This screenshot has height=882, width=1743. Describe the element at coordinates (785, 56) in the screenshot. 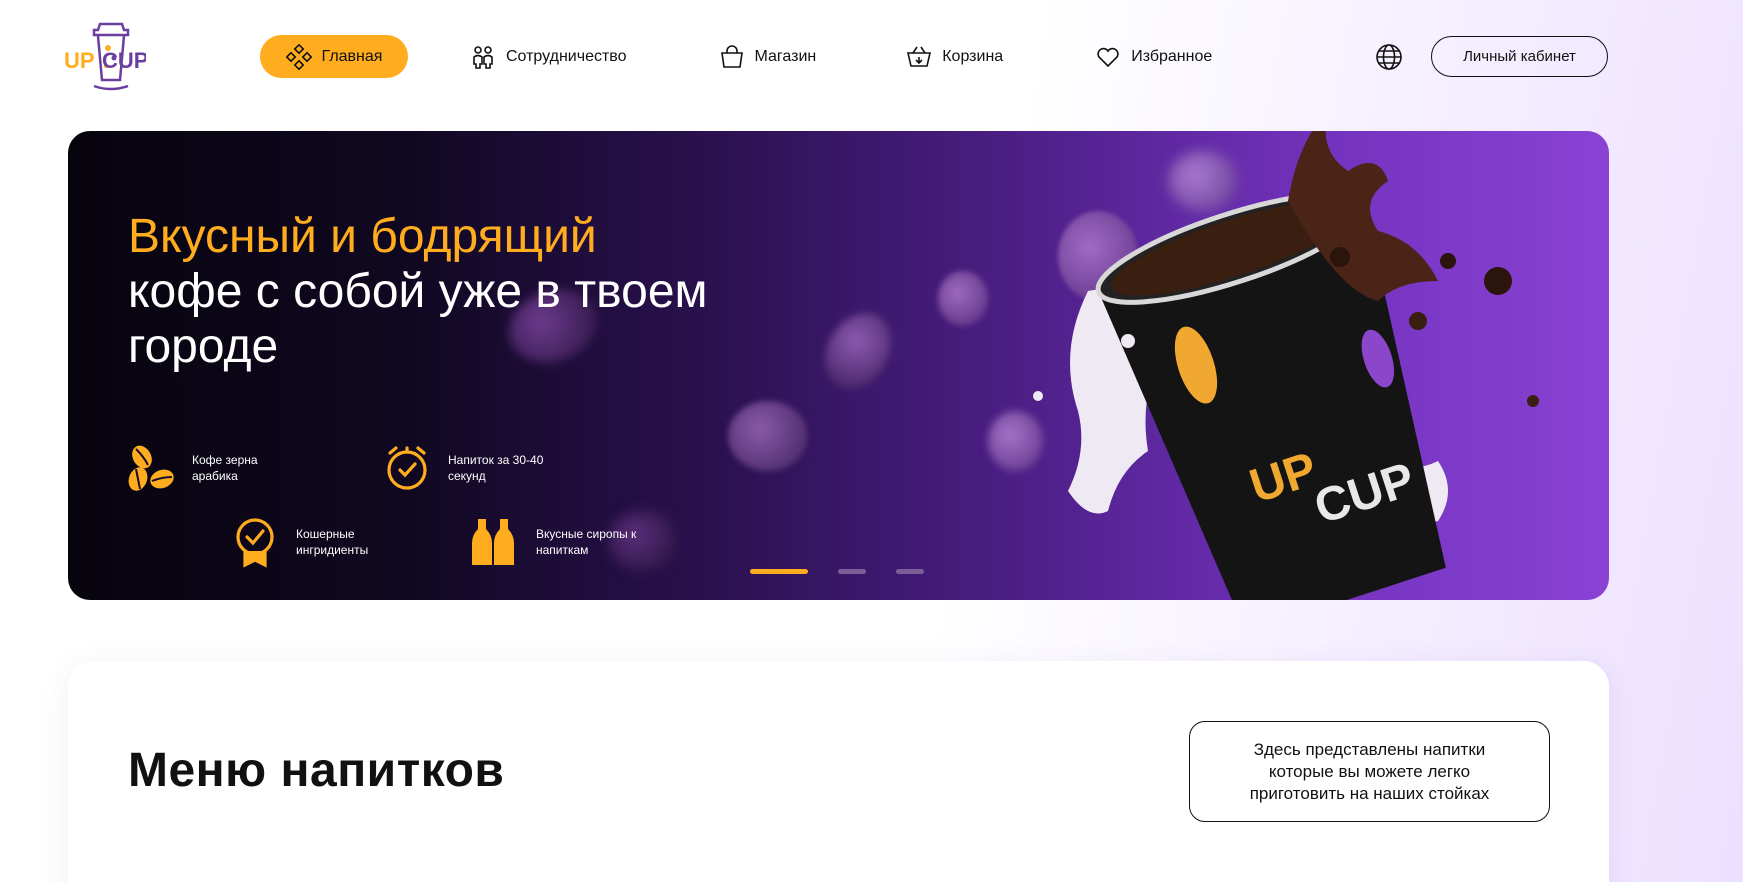

I see `nav-shop-label: Магазин` at that location.